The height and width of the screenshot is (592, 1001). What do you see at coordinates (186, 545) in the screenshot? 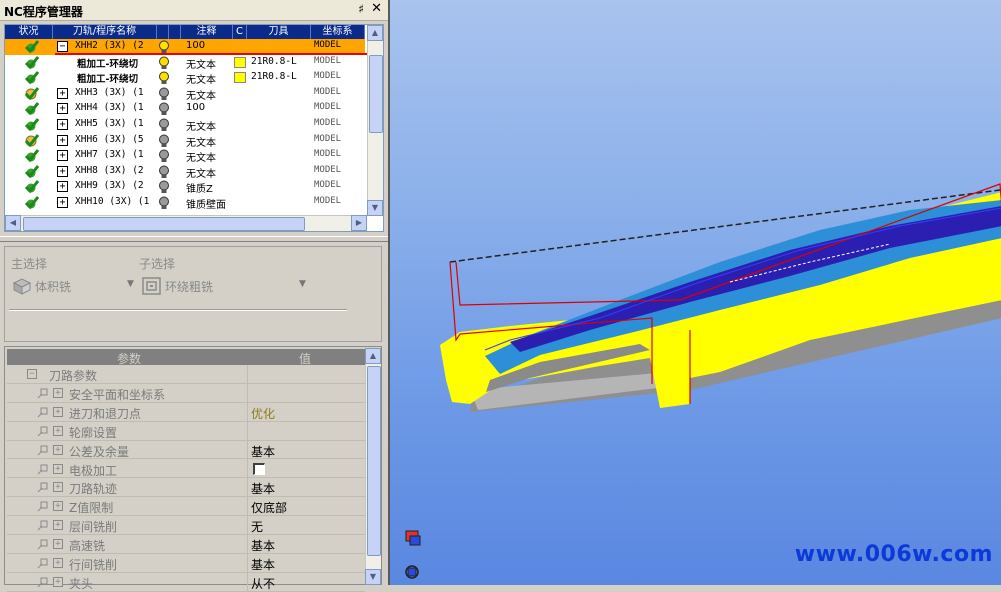
I see `param-row: + 高速铣 基本` at bounding box center [186, 545].